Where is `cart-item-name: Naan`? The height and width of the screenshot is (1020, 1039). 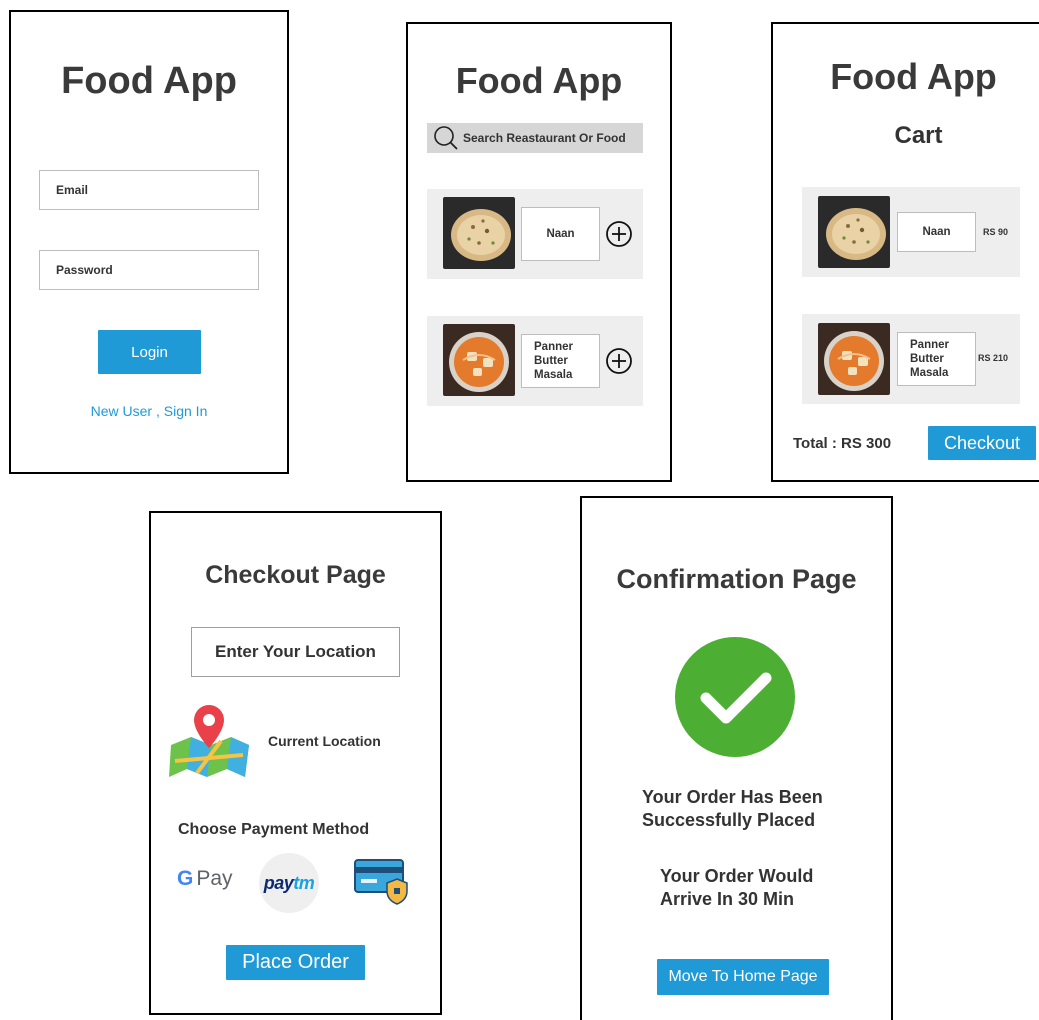 cart-item-name: Naan is located at coordinates (936, 232).